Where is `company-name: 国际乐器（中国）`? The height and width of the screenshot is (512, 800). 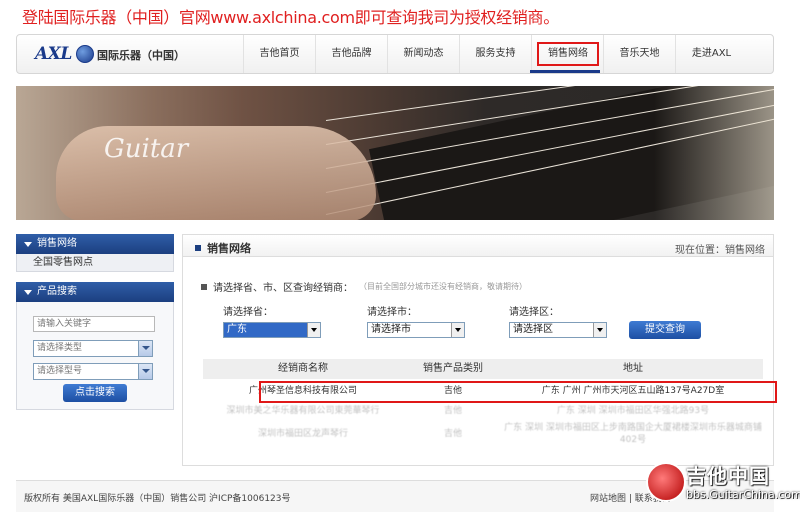
company-name: 国际乐器（中国） is located at coordinates (141, 55).